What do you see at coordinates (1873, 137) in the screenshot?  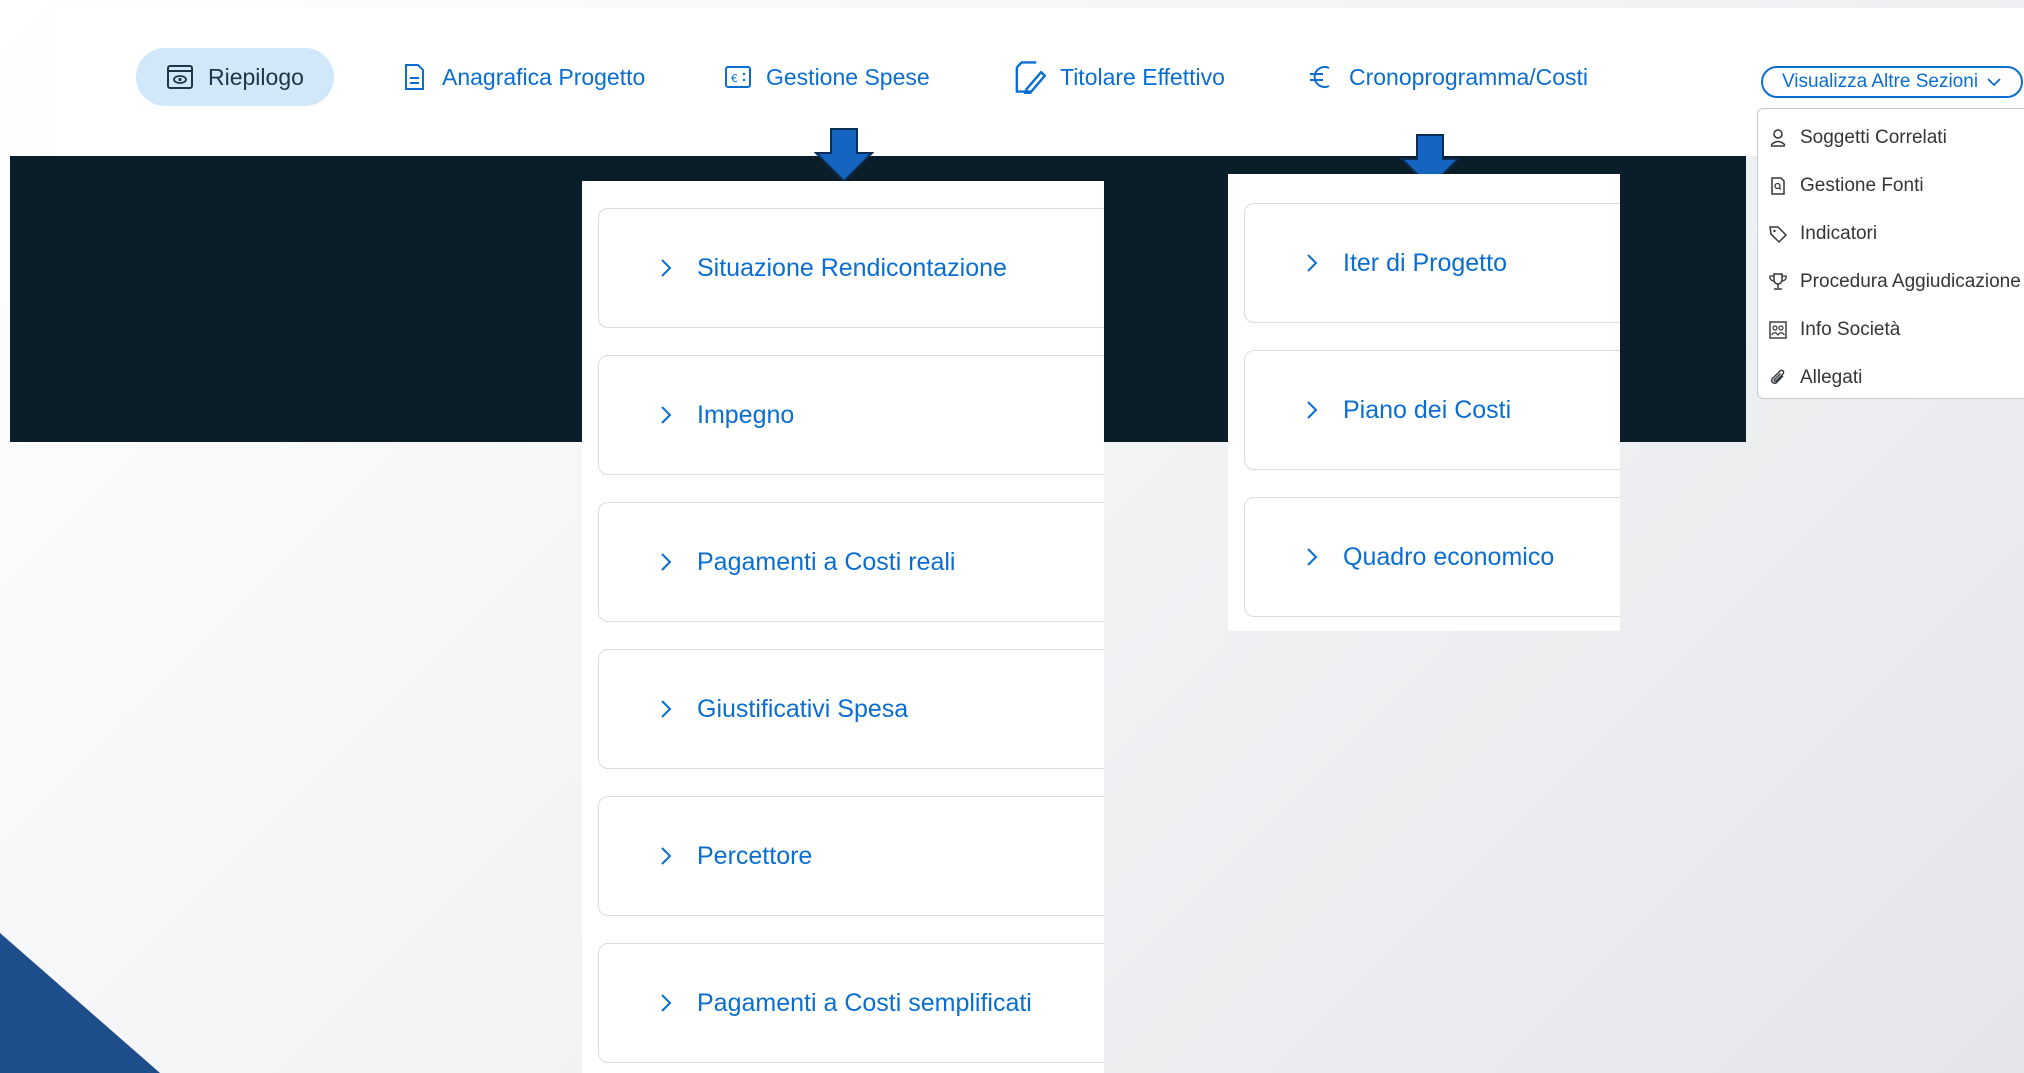 I see `menu-item-label: Soggetti Correlati` at bounding box center [1873, 137].